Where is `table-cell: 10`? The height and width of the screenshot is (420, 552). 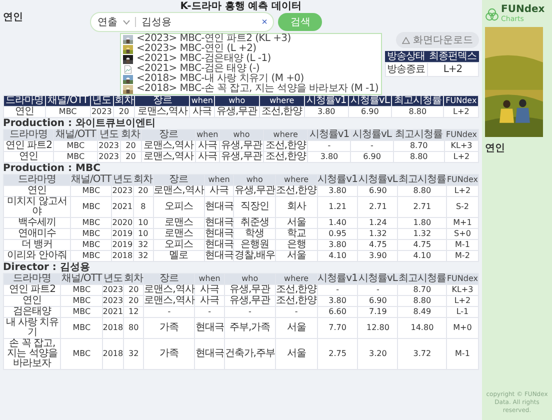 table-cell: 10 is located at coordinates (143, 223).